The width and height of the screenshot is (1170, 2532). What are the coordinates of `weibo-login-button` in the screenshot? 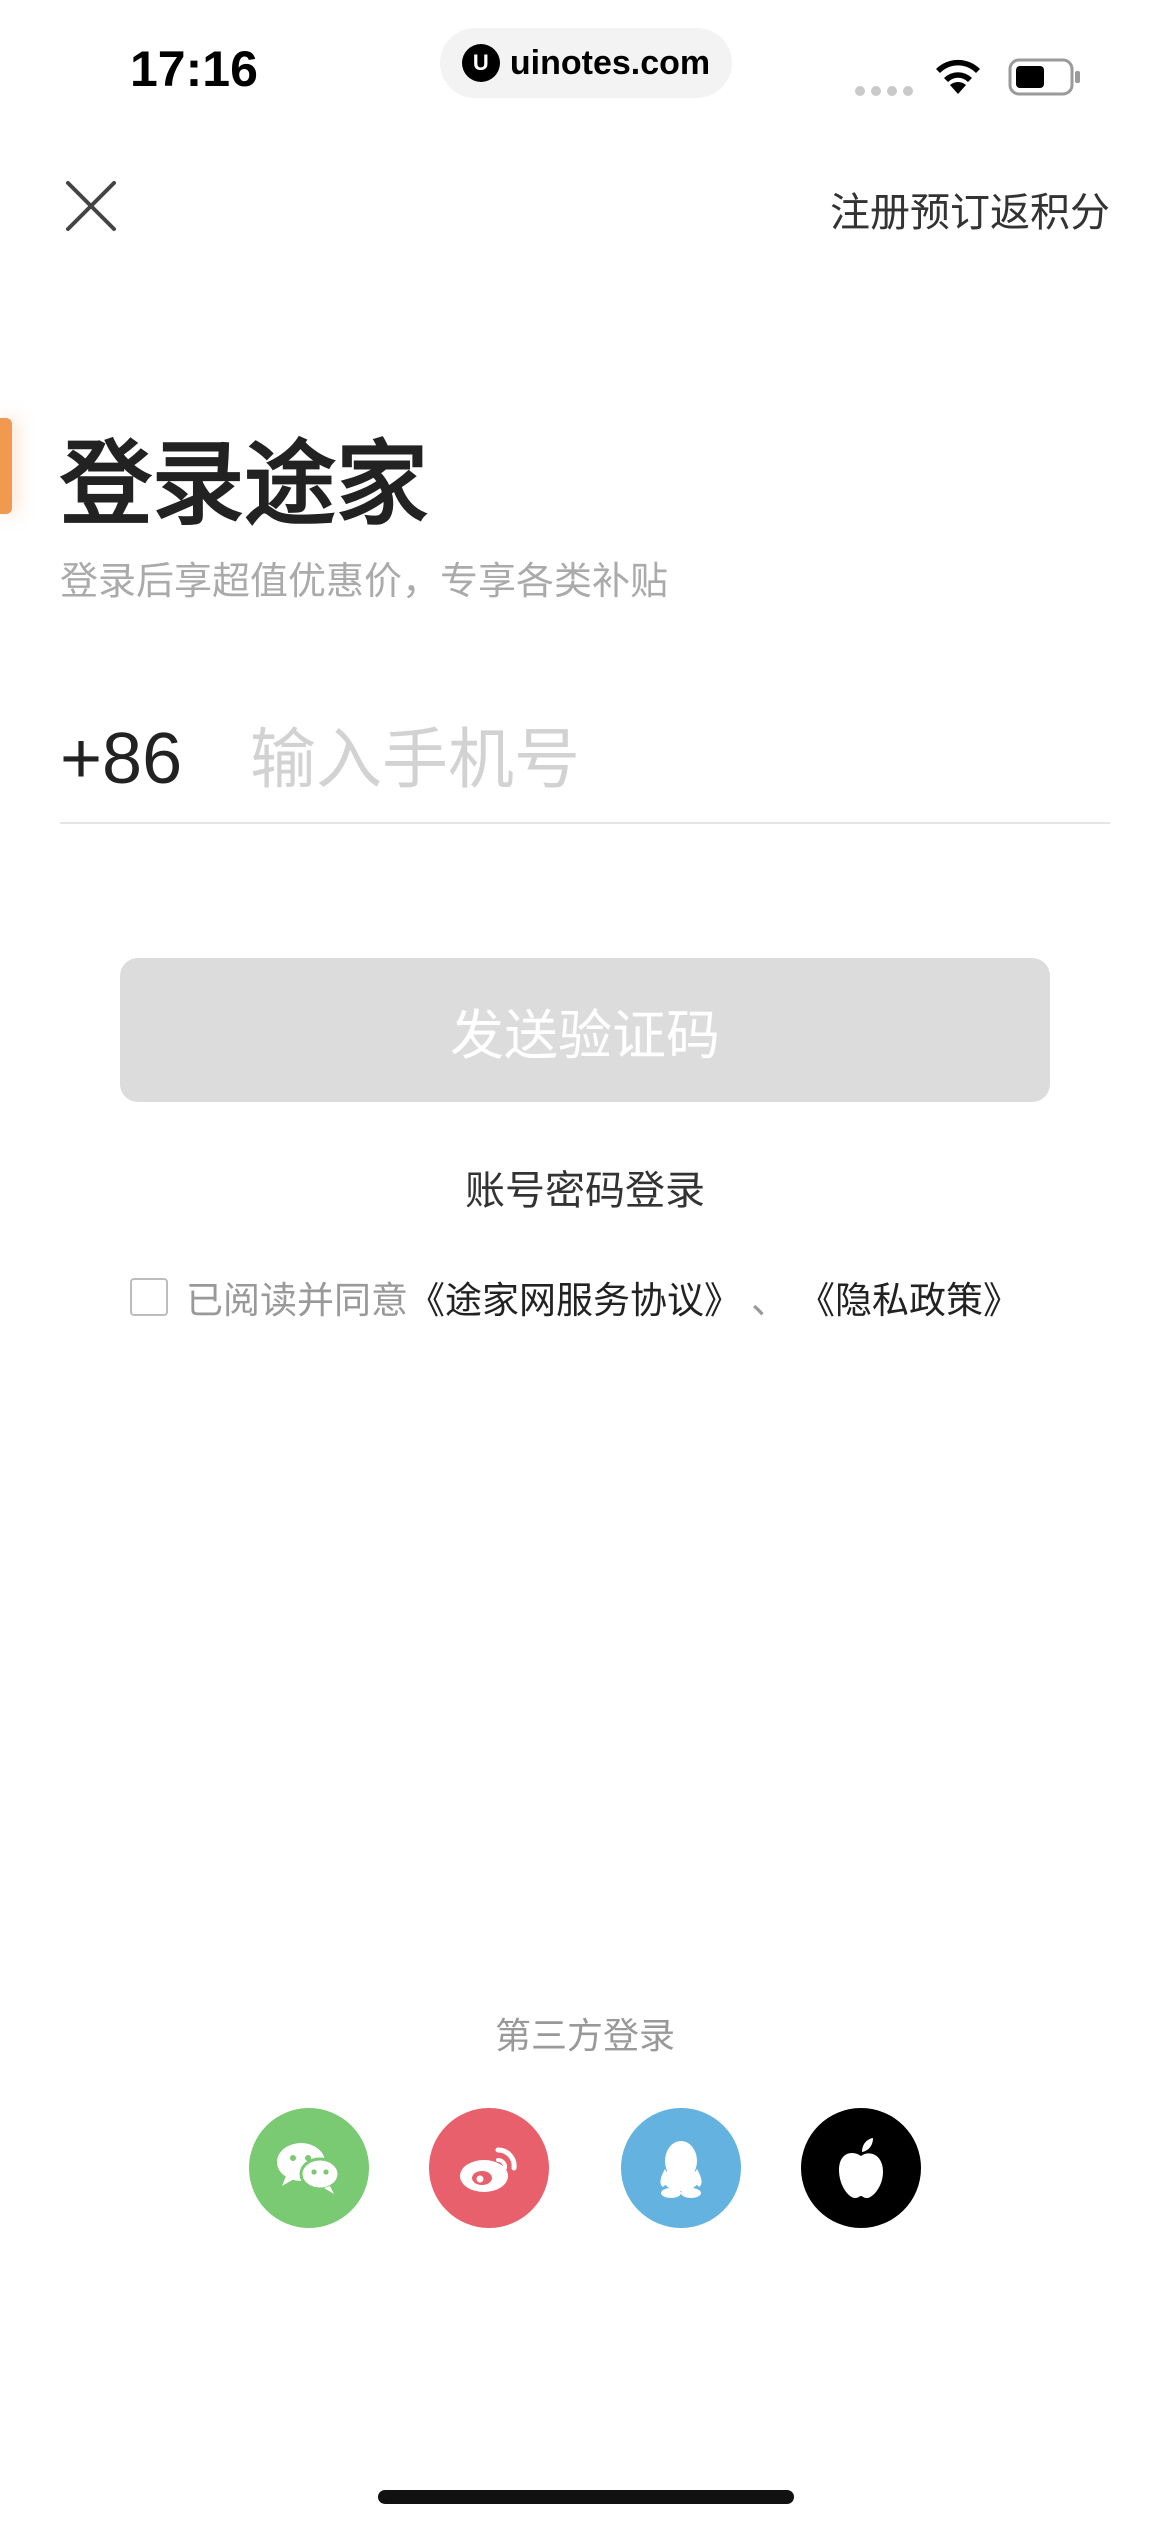 It's located at (489, 2168).